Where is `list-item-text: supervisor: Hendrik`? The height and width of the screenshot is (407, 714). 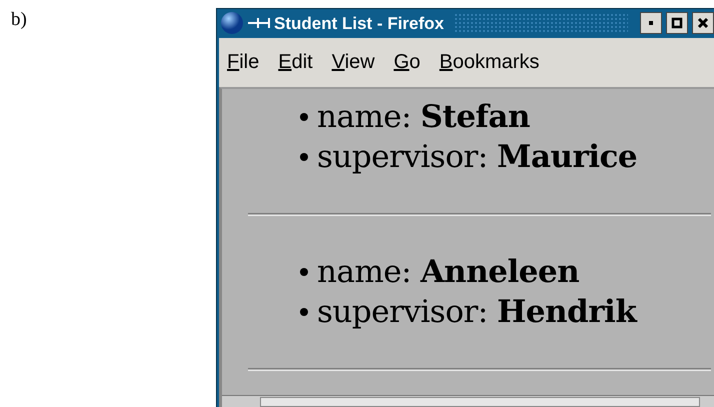 list-item-text: supervisor: Hendrik is located at coordinates (476, 312).